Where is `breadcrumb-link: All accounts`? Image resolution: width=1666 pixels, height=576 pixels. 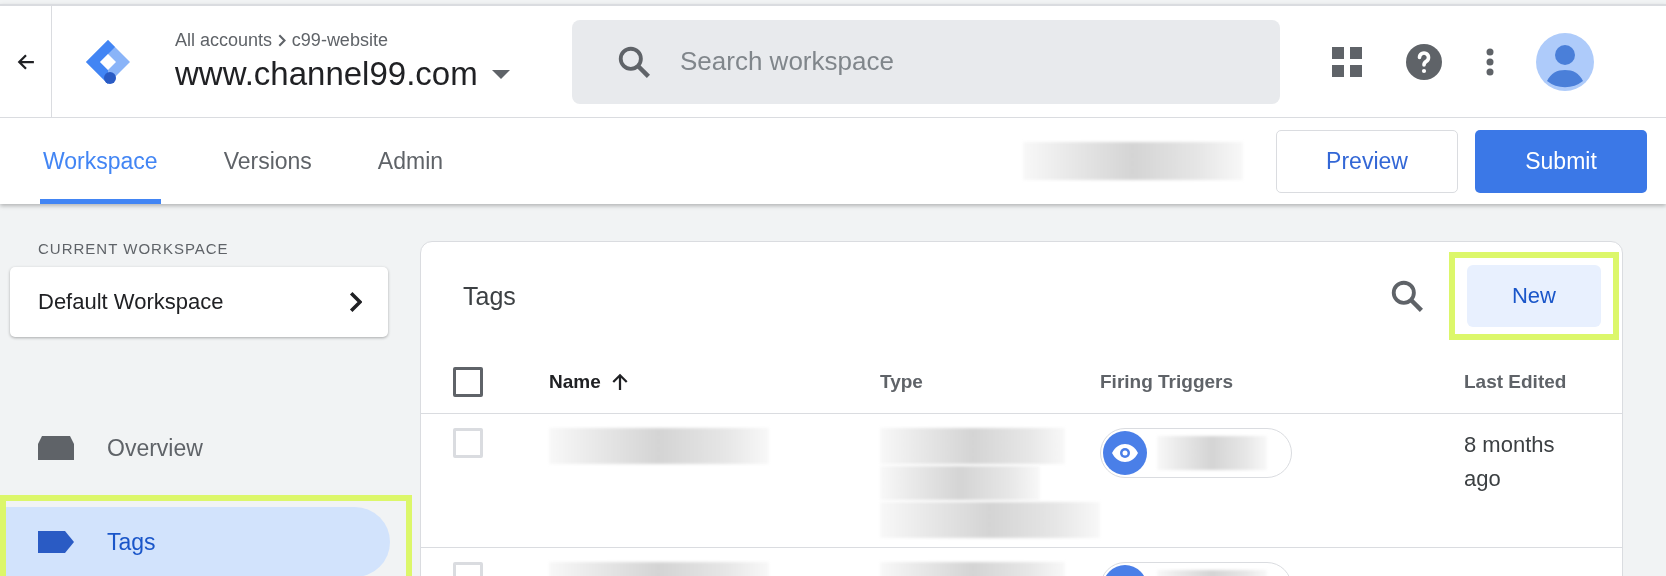 breadcrumb-link: All accounts is located at coordinates (224, 40).